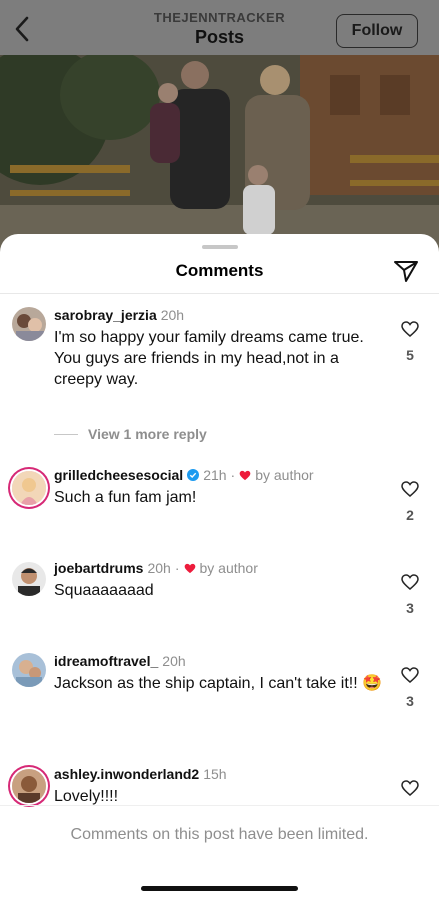 The width and height of the screenshot is (439, 900). I want to click on comments-title: Comments, so click(219, 270).